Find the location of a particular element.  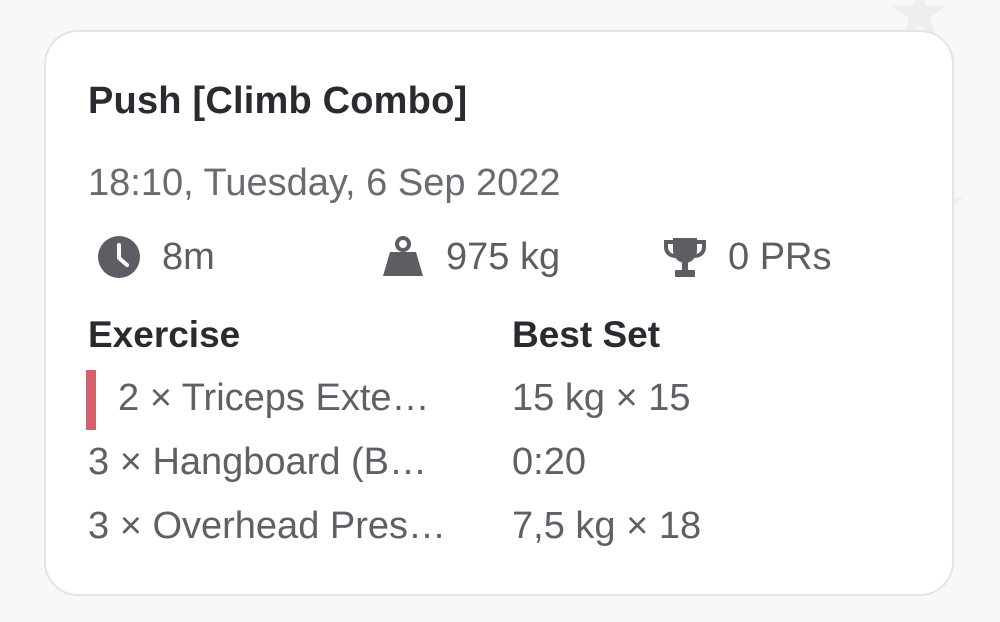

trophy-icon is located at coordinates (685, 257).